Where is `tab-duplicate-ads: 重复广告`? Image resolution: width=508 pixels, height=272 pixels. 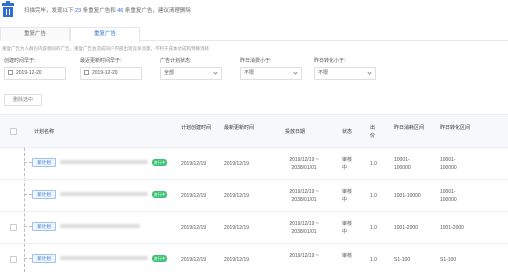 tab-duplicate-ads: 重复广告 is located at coordinates (35, 34).